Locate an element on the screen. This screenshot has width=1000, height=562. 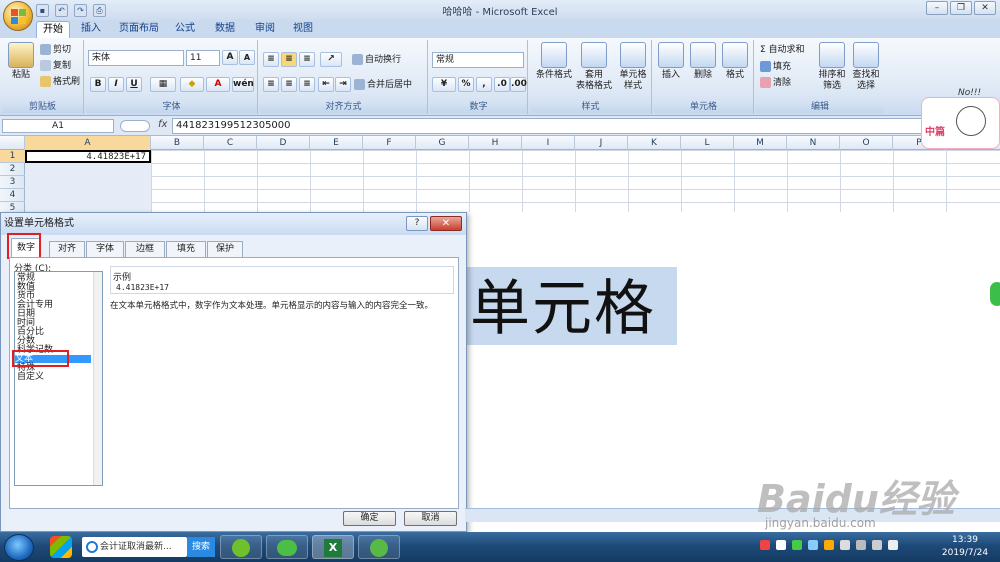
tab-fill: 填充 is located at coordinates (186, 249).